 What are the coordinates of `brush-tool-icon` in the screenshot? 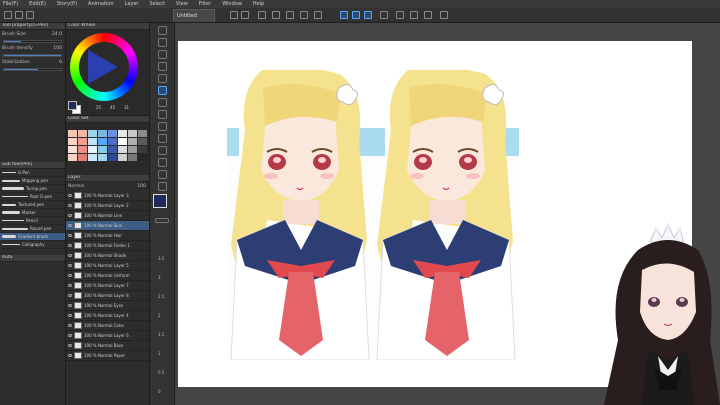 It's located at (162, 114).